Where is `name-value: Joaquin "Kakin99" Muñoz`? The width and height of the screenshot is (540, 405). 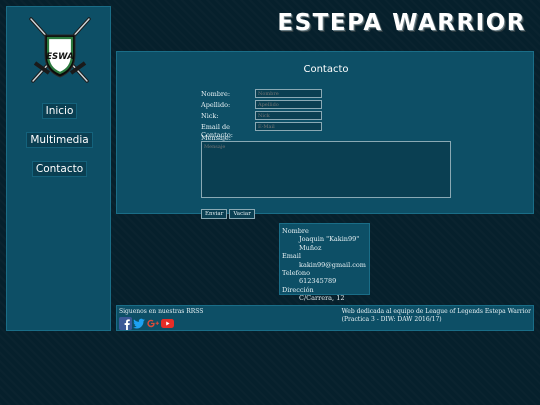
name-value: Joaquin "Kakin99" Muñoz is located at coordinates (329, 243).